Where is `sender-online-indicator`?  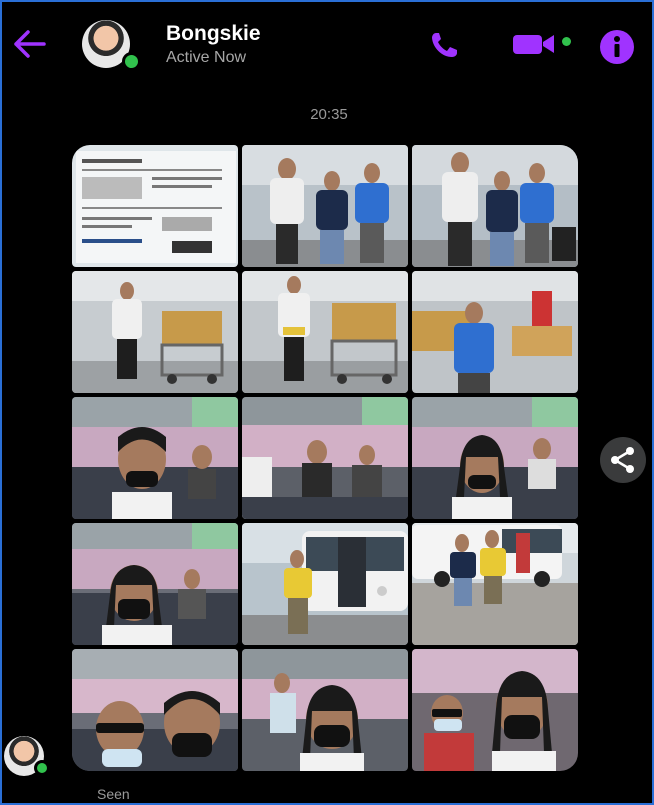 sender-online-indicator is located at coordinates (42, 768).